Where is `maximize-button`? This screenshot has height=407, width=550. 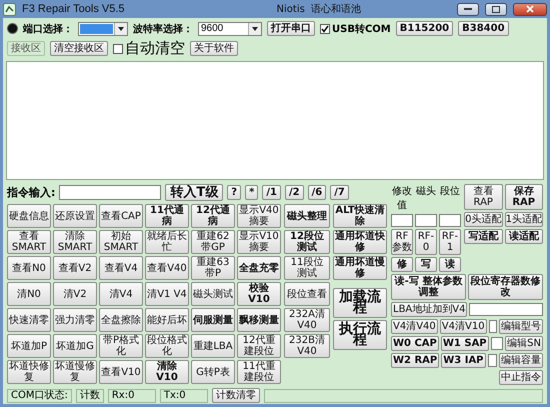 maximize-button is located at coordinates (496, 9).